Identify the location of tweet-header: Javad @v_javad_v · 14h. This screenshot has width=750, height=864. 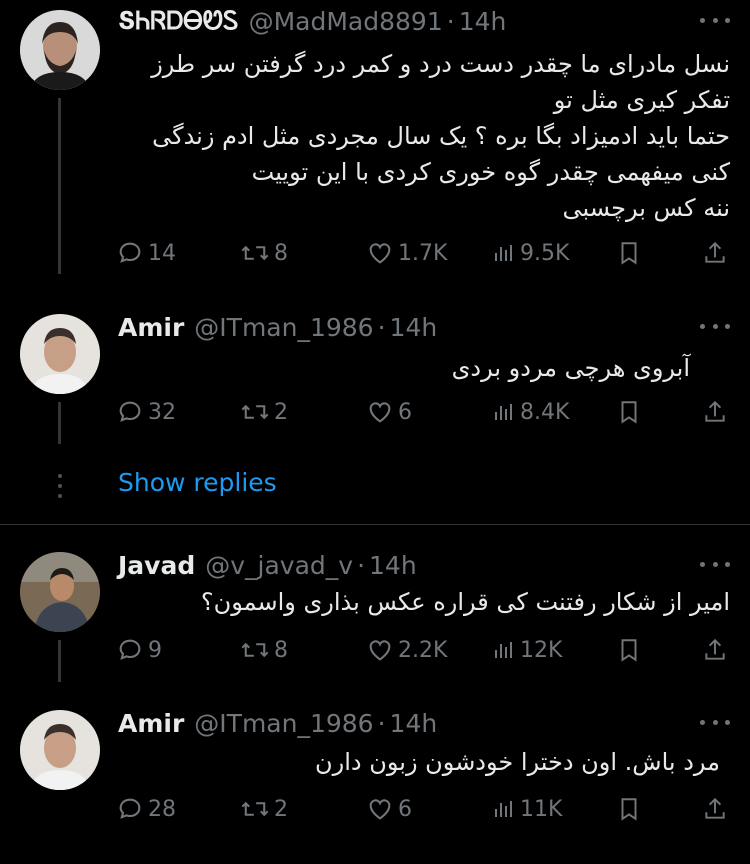
(267, 565).